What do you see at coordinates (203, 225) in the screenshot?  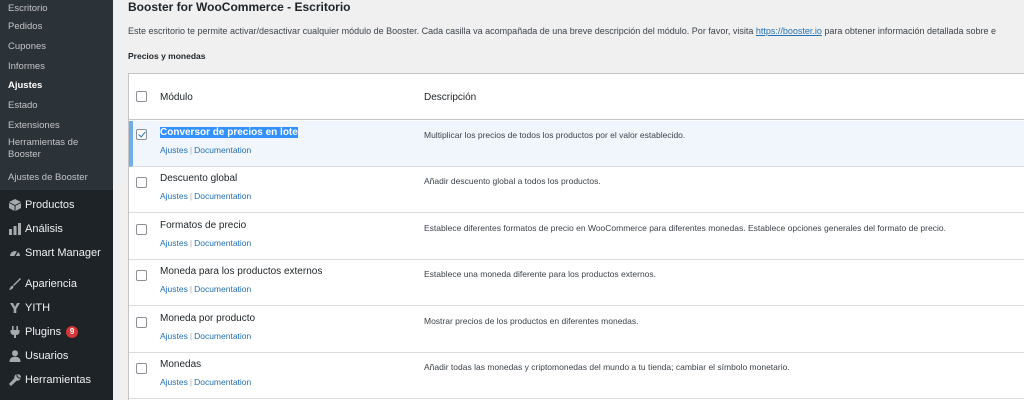 I see `module-name: Formatos de precio` at bounding box center [203, 225].